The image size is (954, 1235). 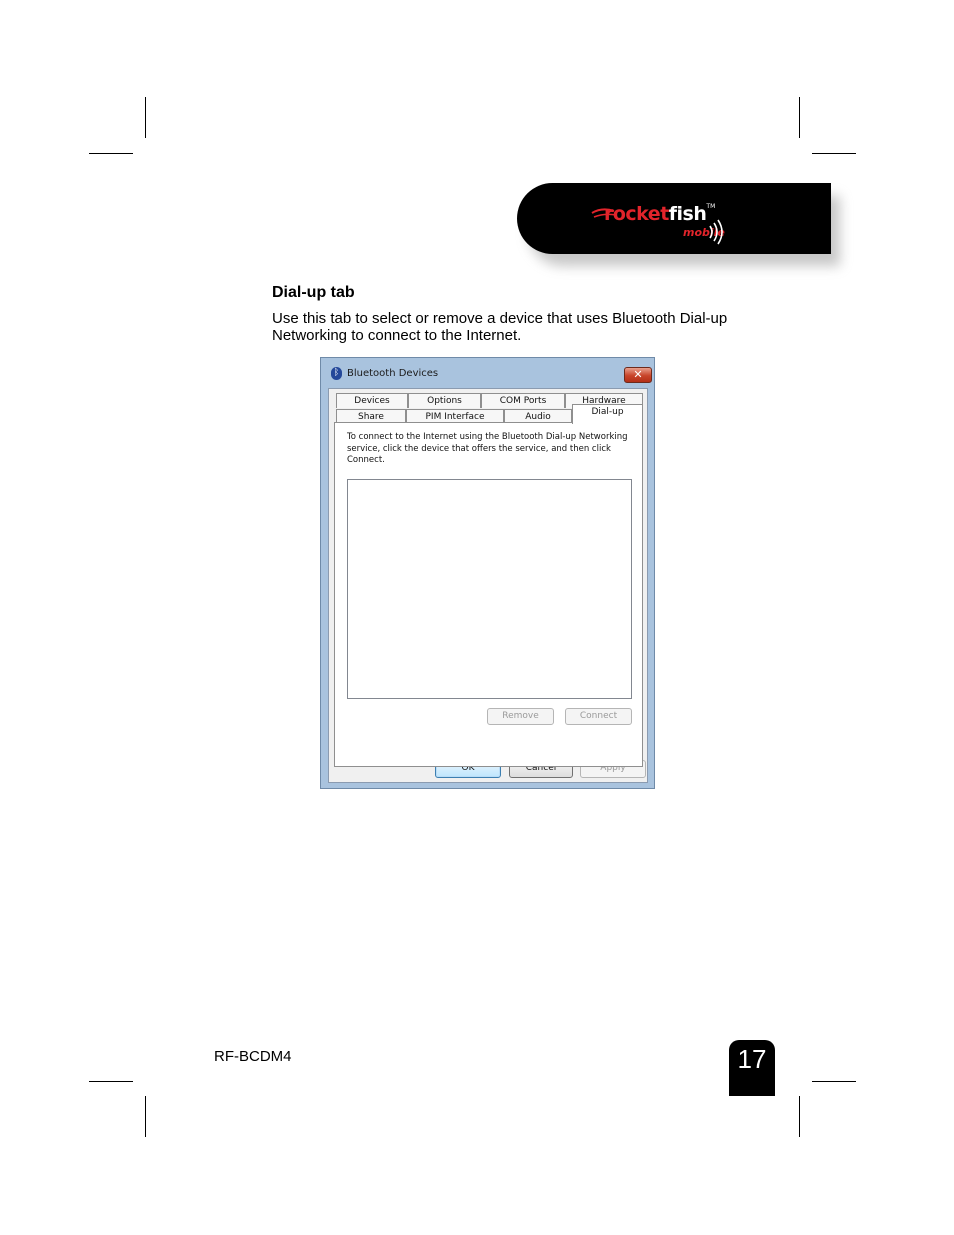 What do you see at coordinates (523, 400) in the screenshot?
I see `tab-com-ports: COM Ports` at bounding box center [523, 400].